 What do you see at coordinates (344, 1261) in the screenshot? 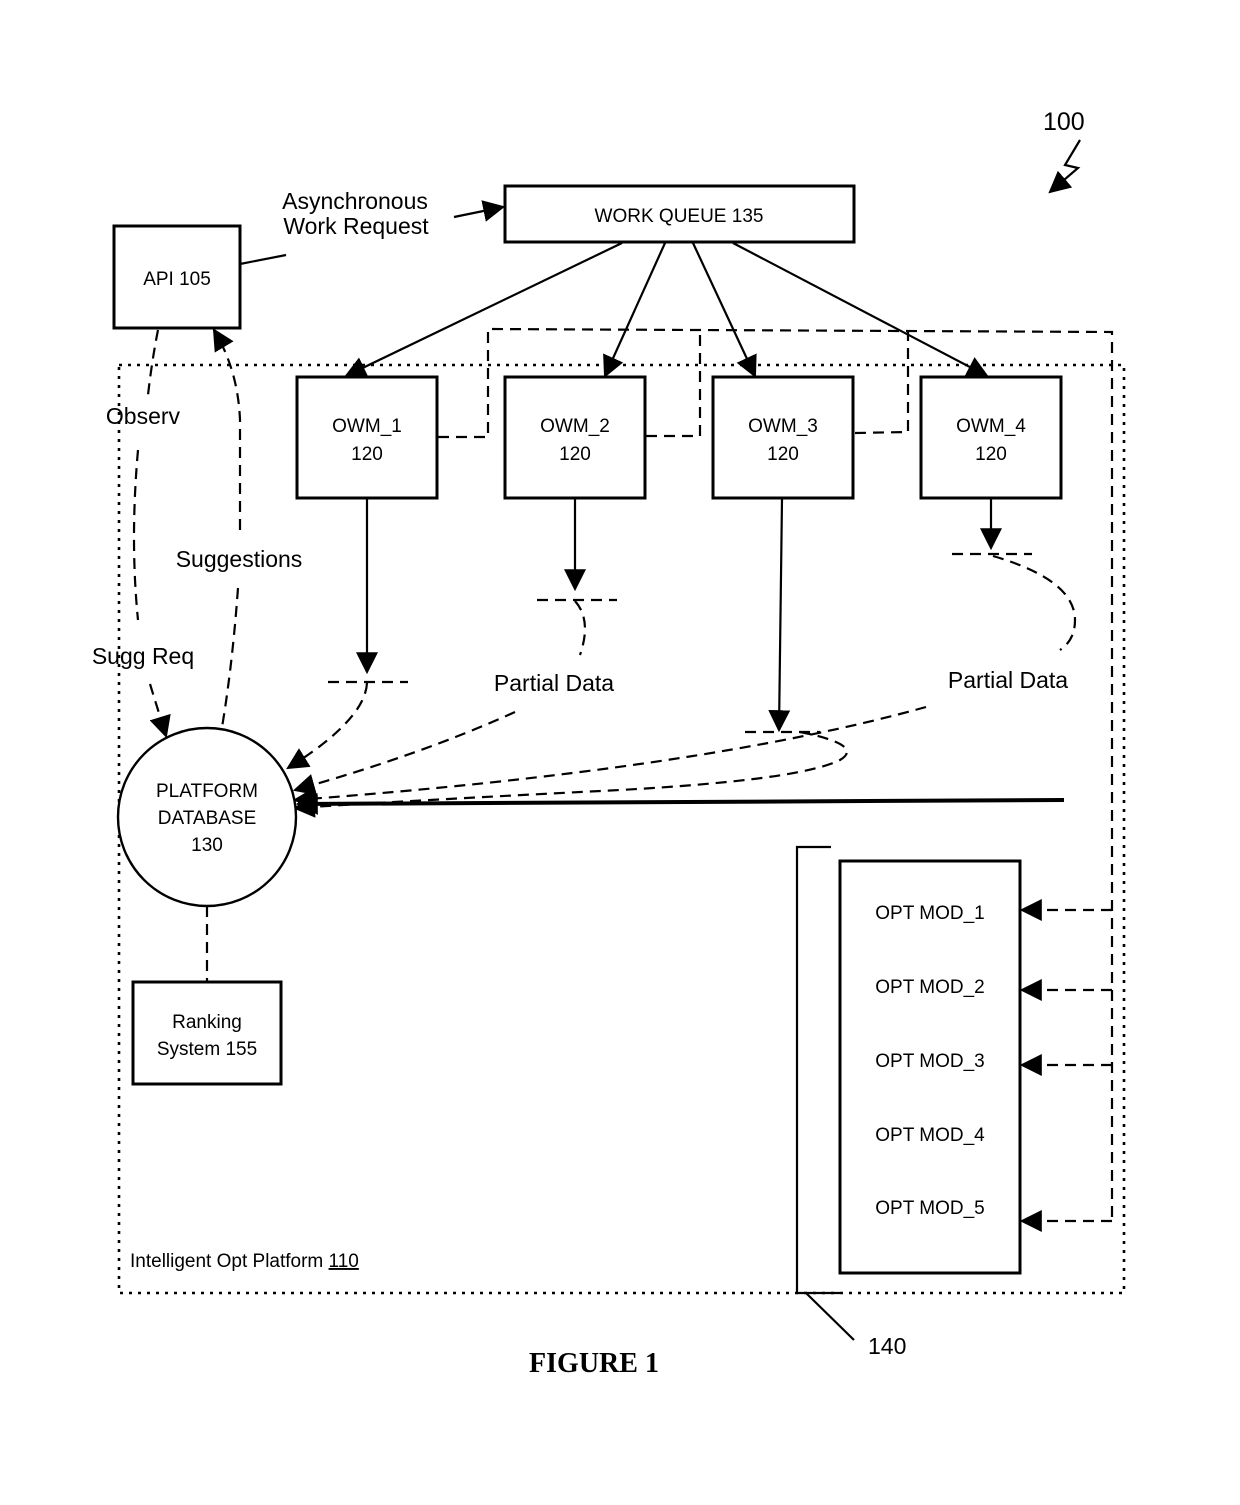
I see `platform-ref: 110` at bounding box center [344, 1261].